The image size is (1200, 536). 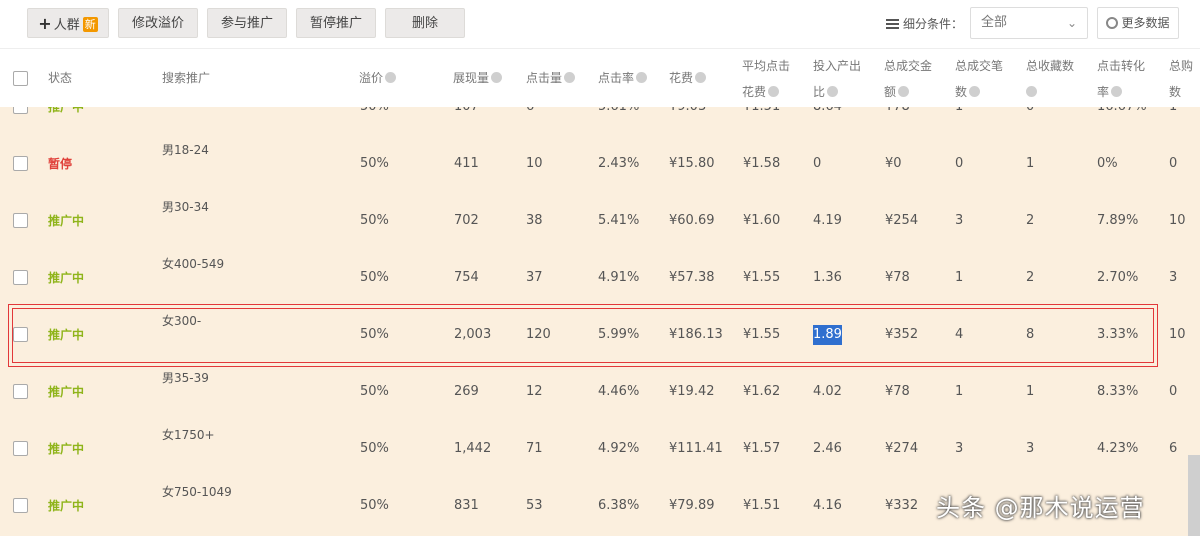 I want to click on more-data-button: 更多数据, so click(x=1138, y=23).